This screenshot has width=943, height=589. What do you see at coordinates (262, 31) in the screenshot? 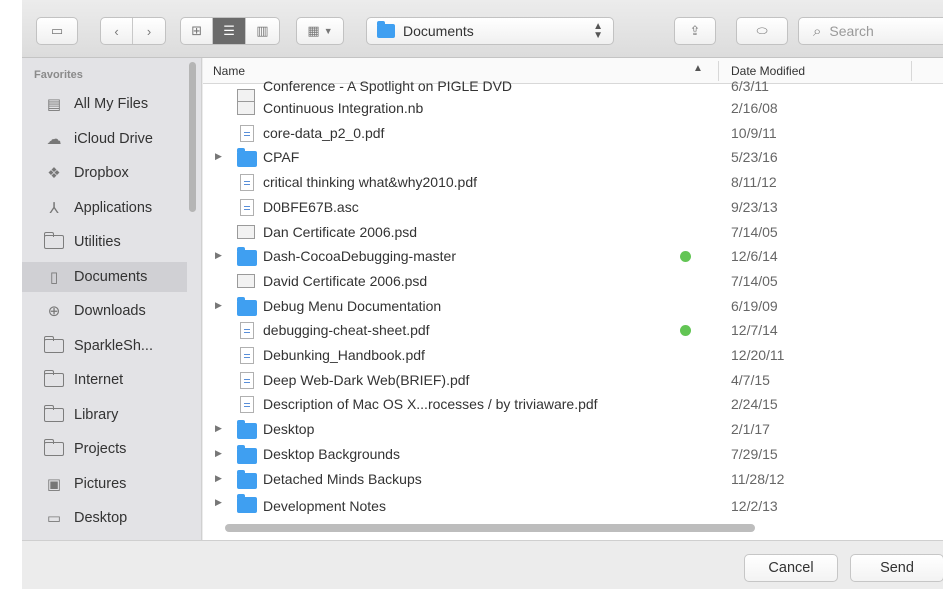
I see `column-view-button: ▥` at bounding box center [262, 31].